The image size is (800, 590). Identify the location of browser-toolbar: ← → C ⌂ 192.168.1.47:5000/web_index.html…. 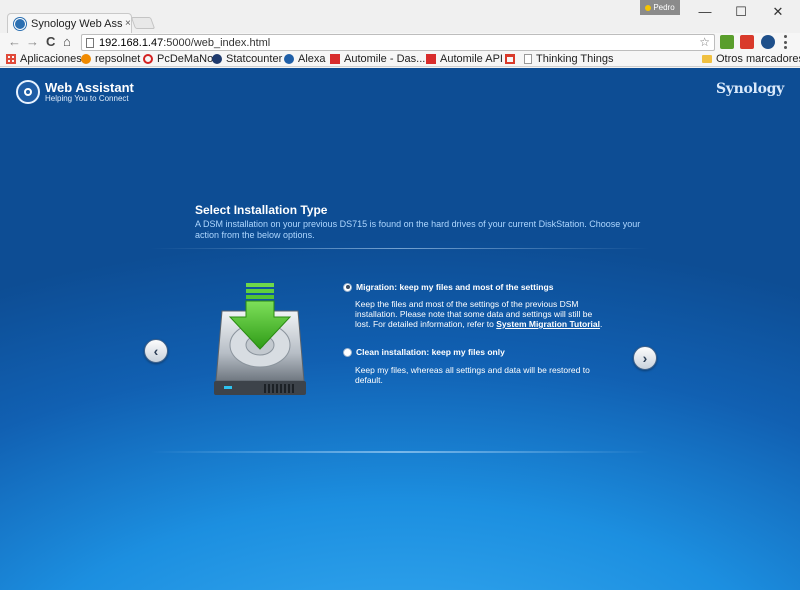
(400, 42).